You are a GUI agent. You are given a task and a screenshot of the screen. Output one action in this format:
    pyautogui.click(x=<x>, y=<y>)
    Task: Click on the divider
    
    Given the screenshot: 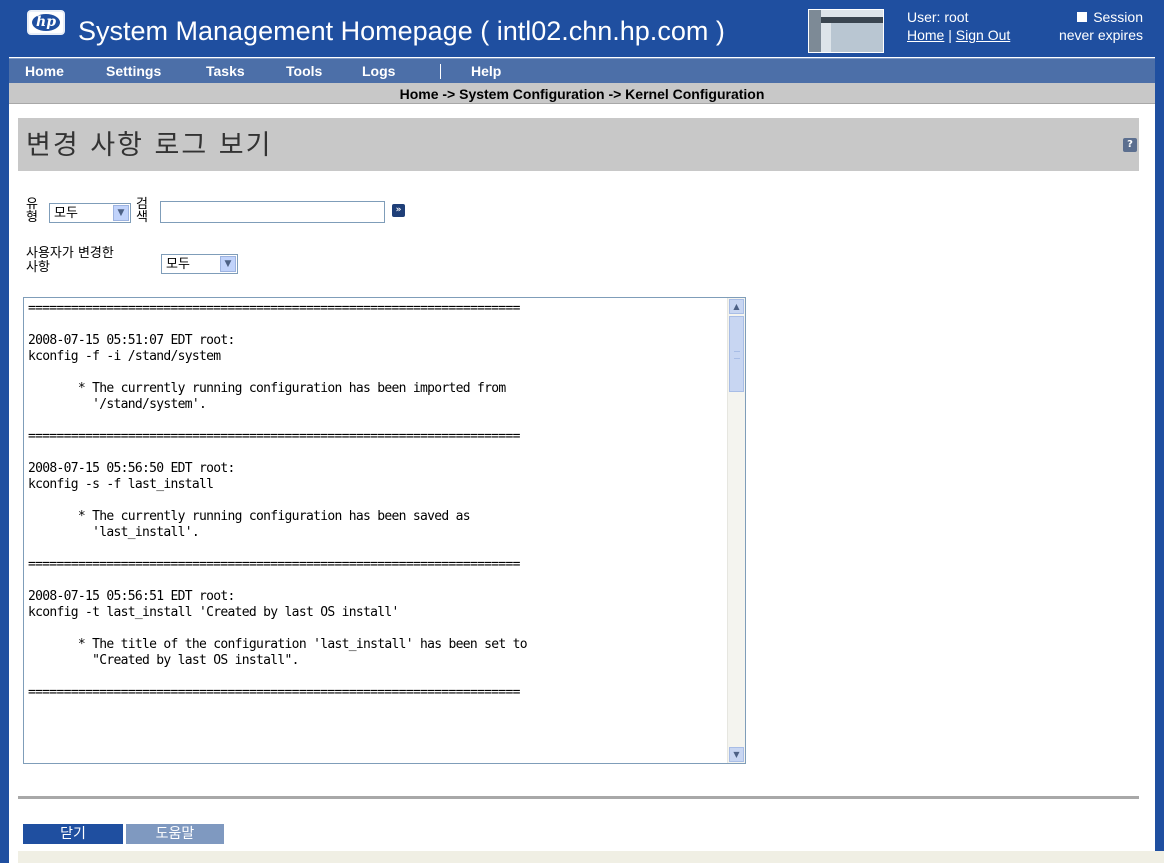 What is the action you would take?
    pyautogui.click(x=578, y=797)
    